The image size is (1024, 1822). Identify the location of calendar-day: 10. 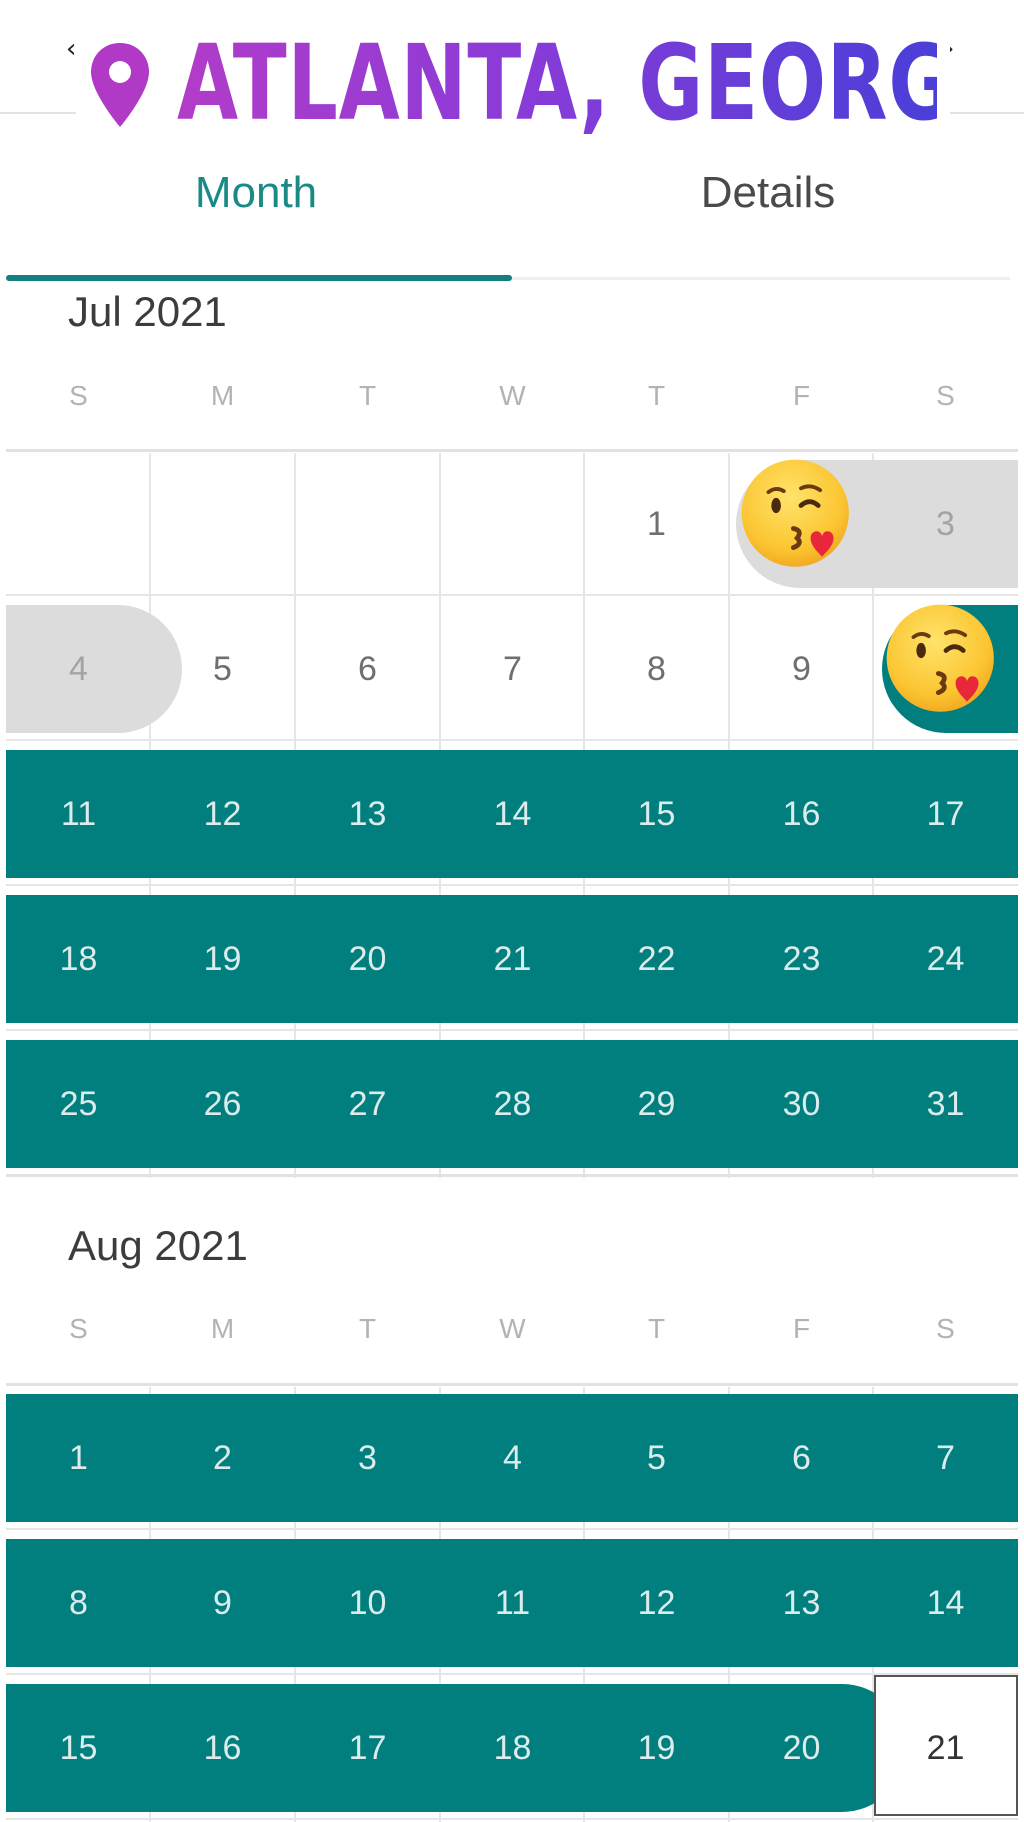
(367, 1603).